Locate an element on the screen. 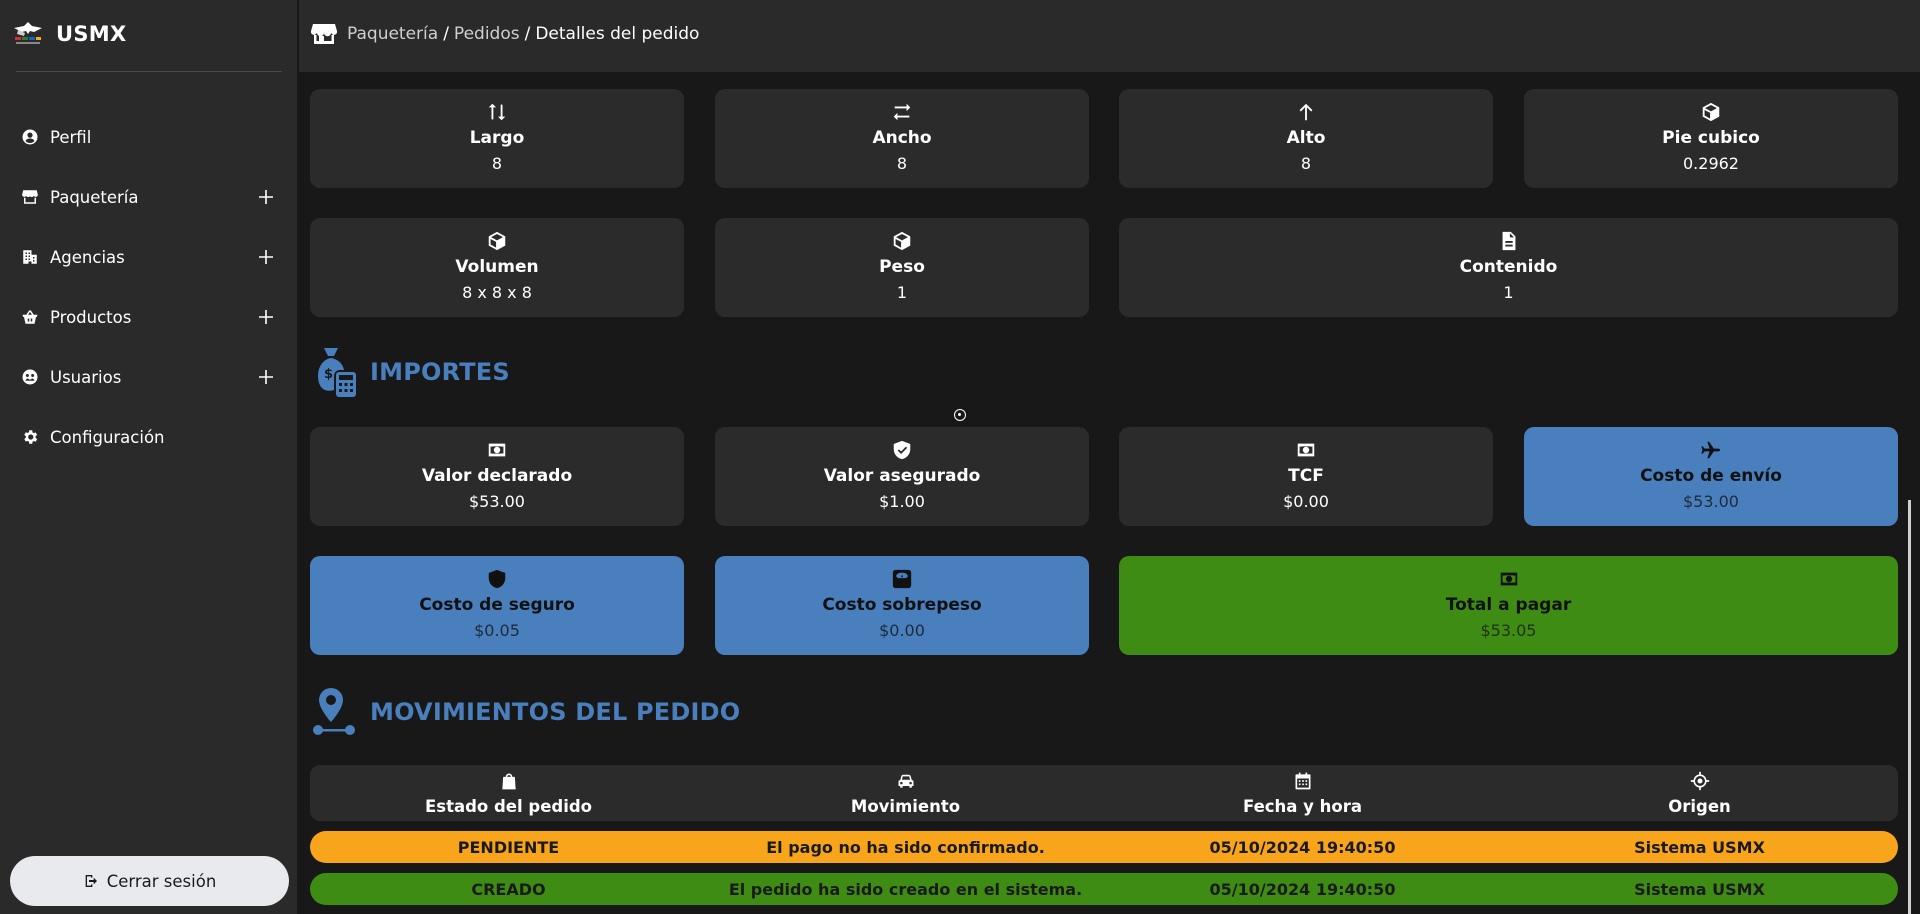  section-title-text: IMPORTES is located at coordinates (440, 372).